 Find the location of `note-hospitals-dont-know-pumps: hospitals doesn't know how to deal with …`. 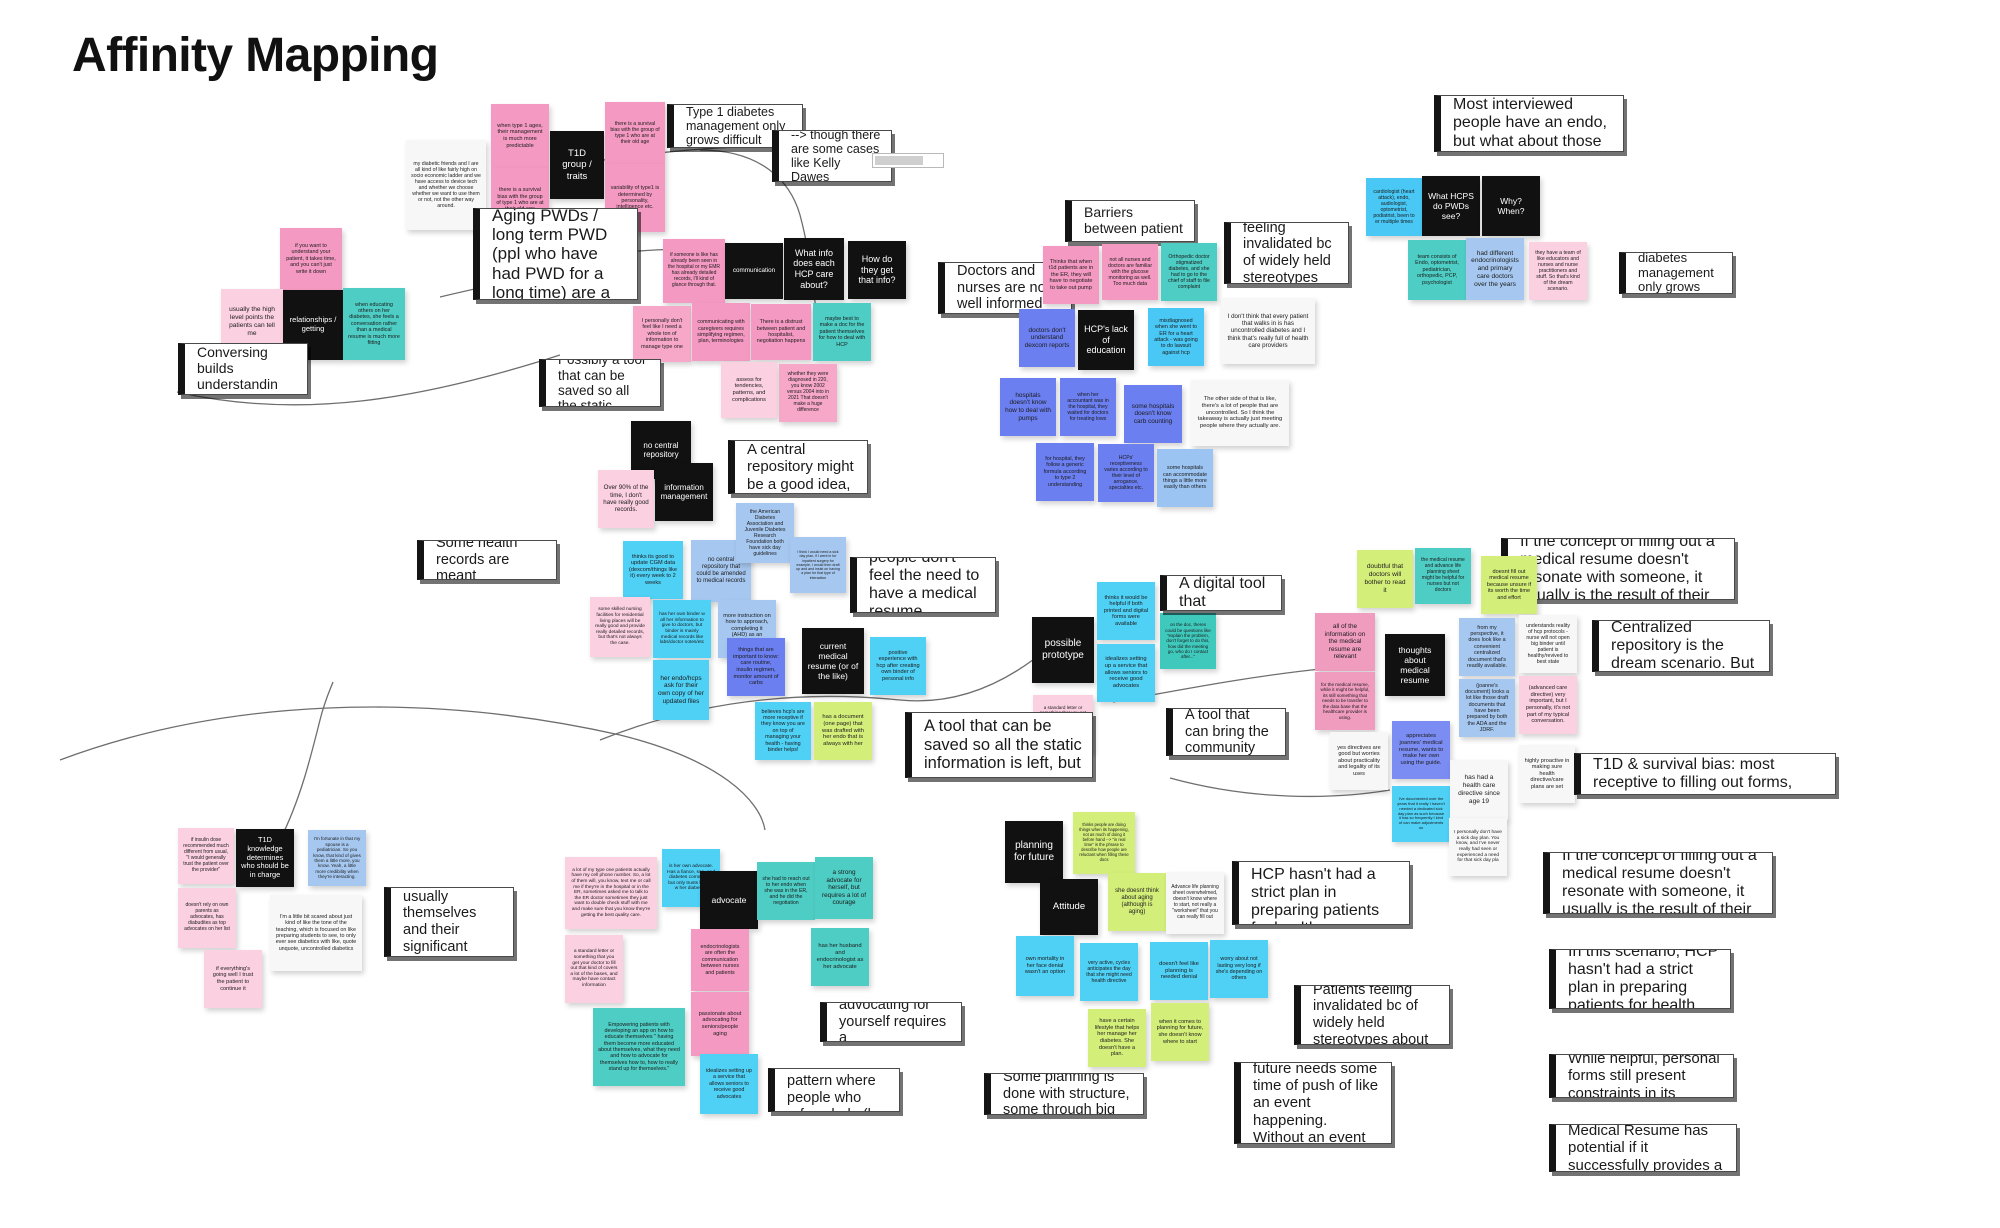

note-hospitals-dont-know-pumps: hospitals doesn't know how to deal with … is located at coordinates (1028, 407).